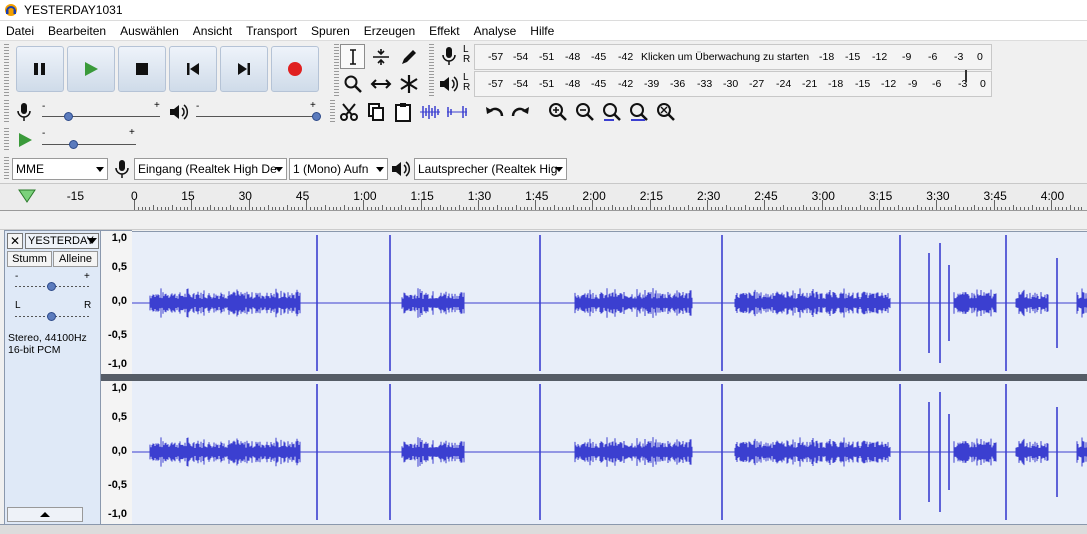 The height and width of the screenshot is (534, 1087). What do you see at coordinates (313, 105) in the screenshot?
I see `slider-plus-label: +` at bounding box center [313, 105].